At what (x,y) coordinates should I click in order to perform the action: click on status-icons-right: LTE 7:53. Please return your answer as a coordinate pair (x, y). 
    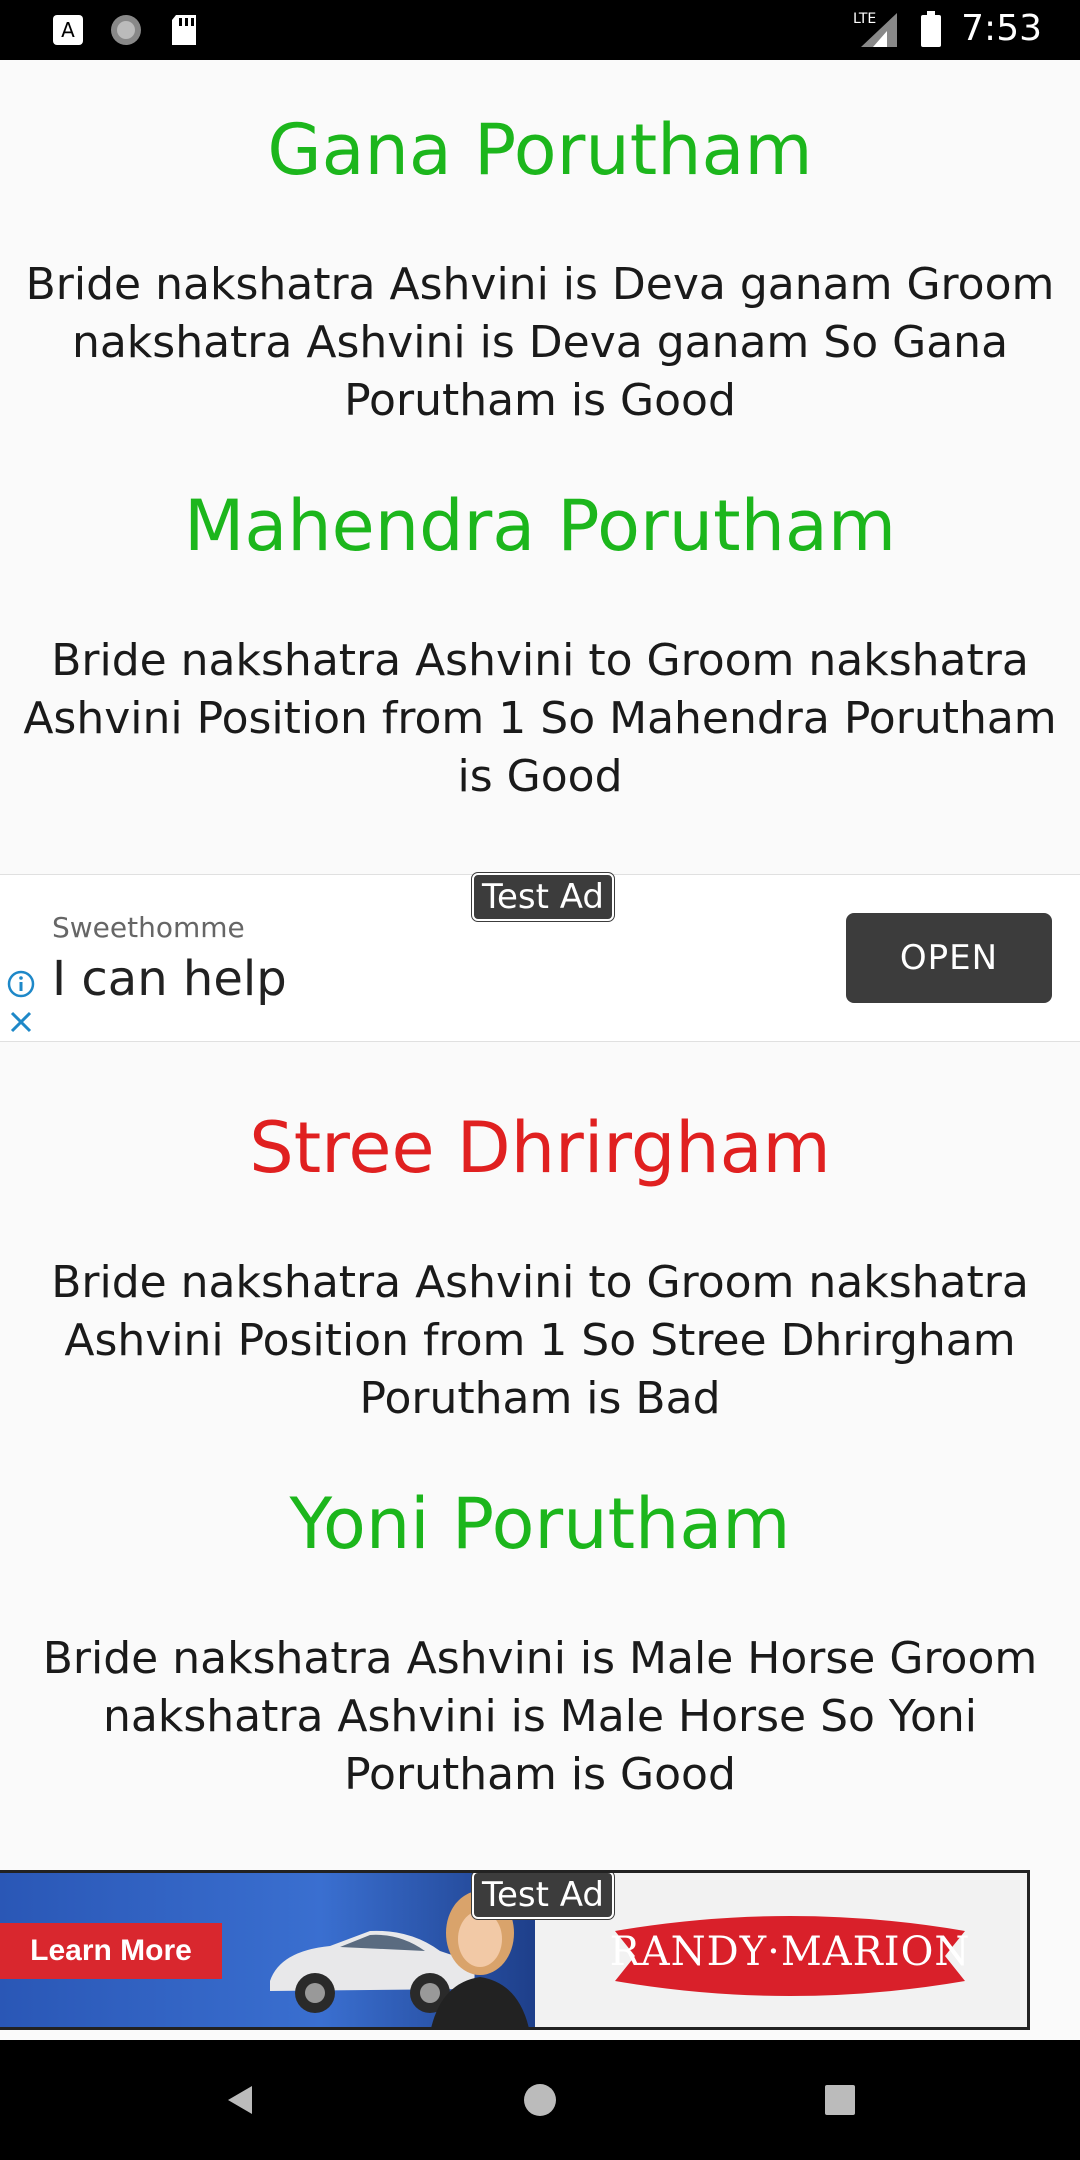
    Looking at the image, I should click on (947, 28).